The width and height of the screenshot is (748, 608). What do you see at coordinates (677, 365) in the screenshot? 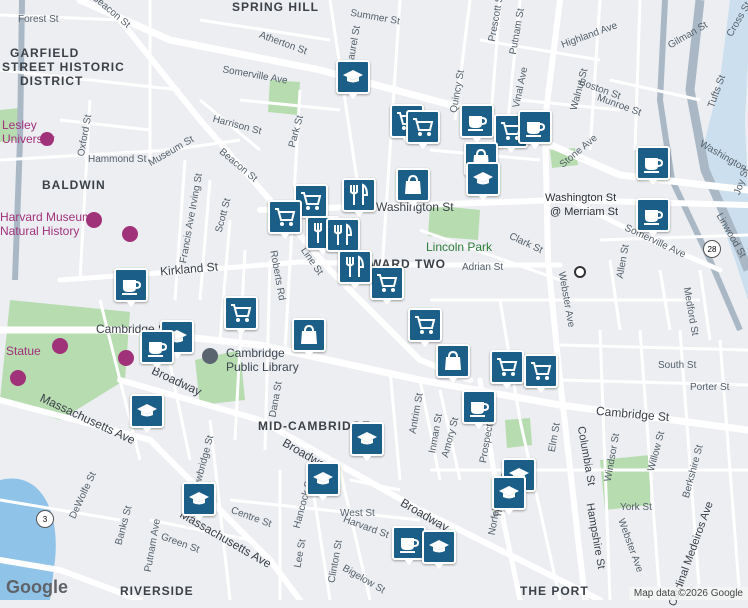
I see `street-label: South St` at bounding box center [677, 365].